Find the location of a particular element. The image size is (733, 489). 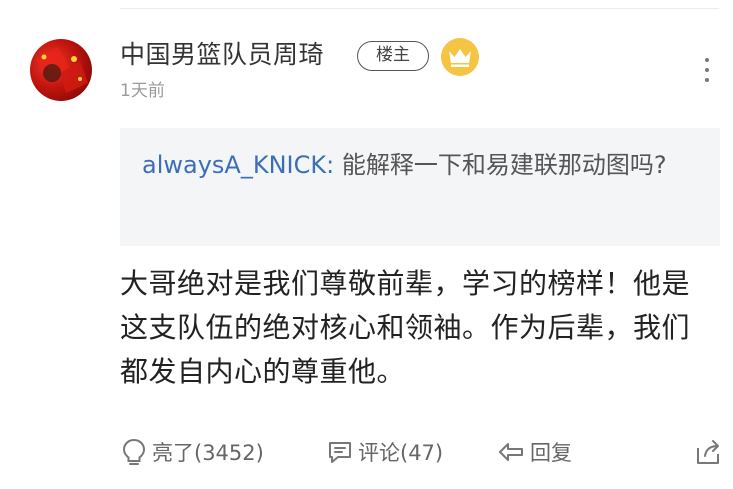

like-count-label: 亮了(3452) is located at coordinates (208, 453).